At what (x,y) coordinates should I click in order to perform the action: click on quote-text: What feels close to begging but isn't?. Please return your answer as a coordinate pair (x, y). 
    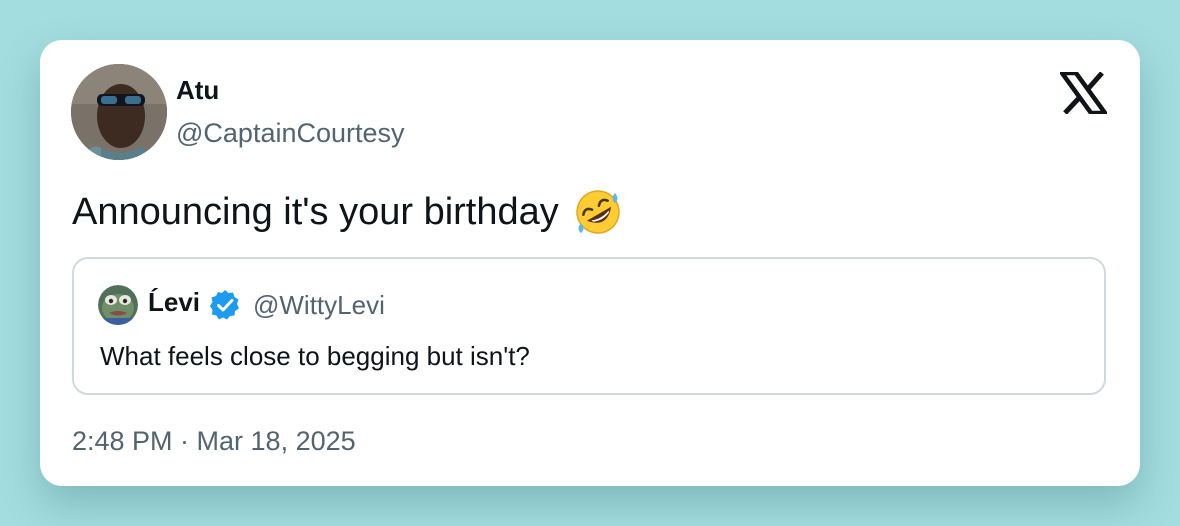
    Looking at the image, I should click on (315, 356).